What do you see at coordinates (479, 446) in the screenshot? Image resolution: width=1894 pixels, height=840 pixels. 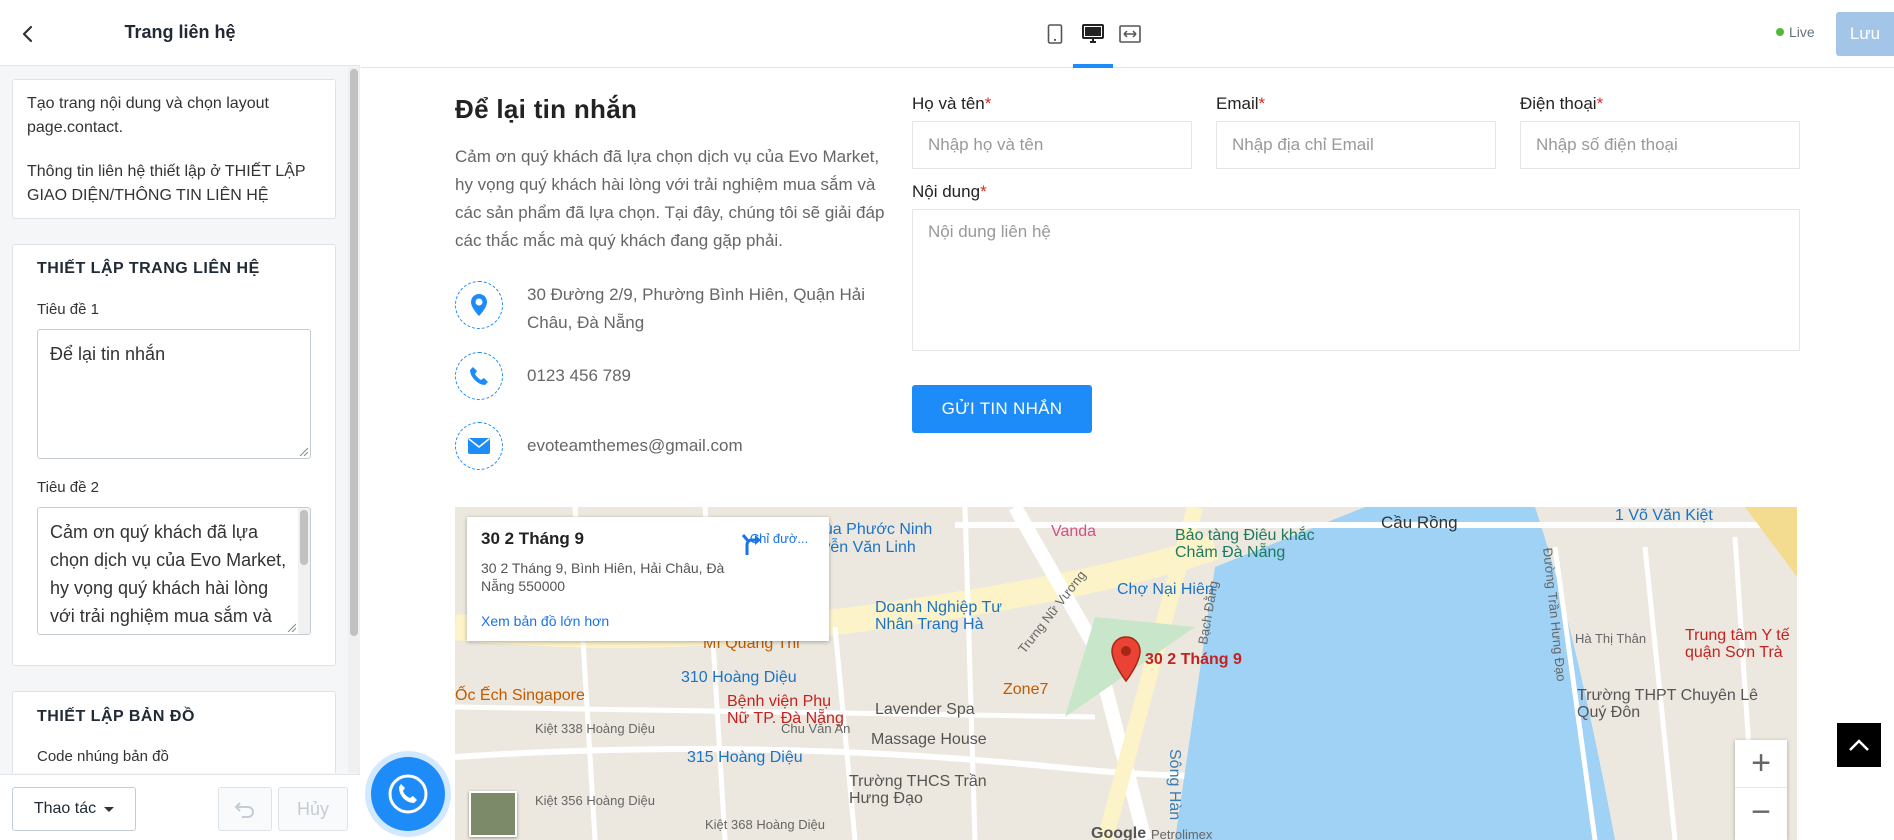 I see `mail-icon` at bounding box center [479, 446].